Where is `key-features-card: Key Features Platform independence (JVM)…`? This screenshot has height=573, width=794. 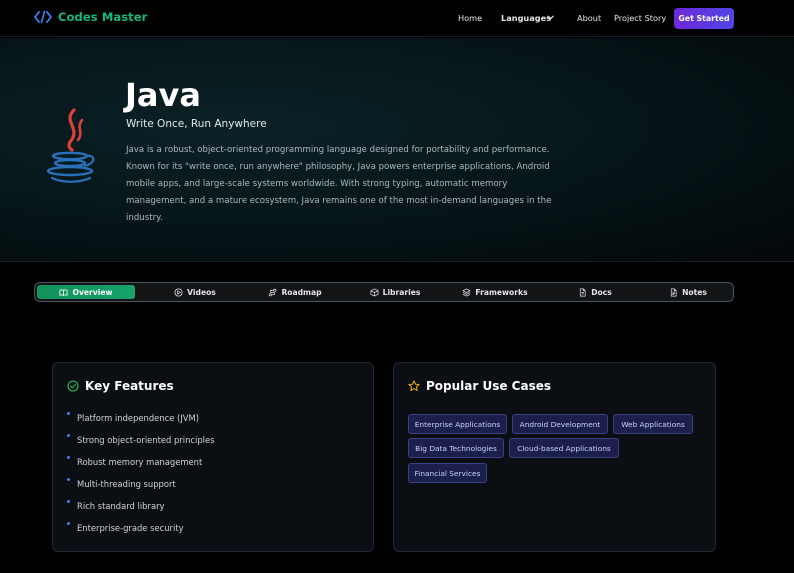
key-features-card: Key Features Platform independence (JVM)… is located at coordinates (213, 457).